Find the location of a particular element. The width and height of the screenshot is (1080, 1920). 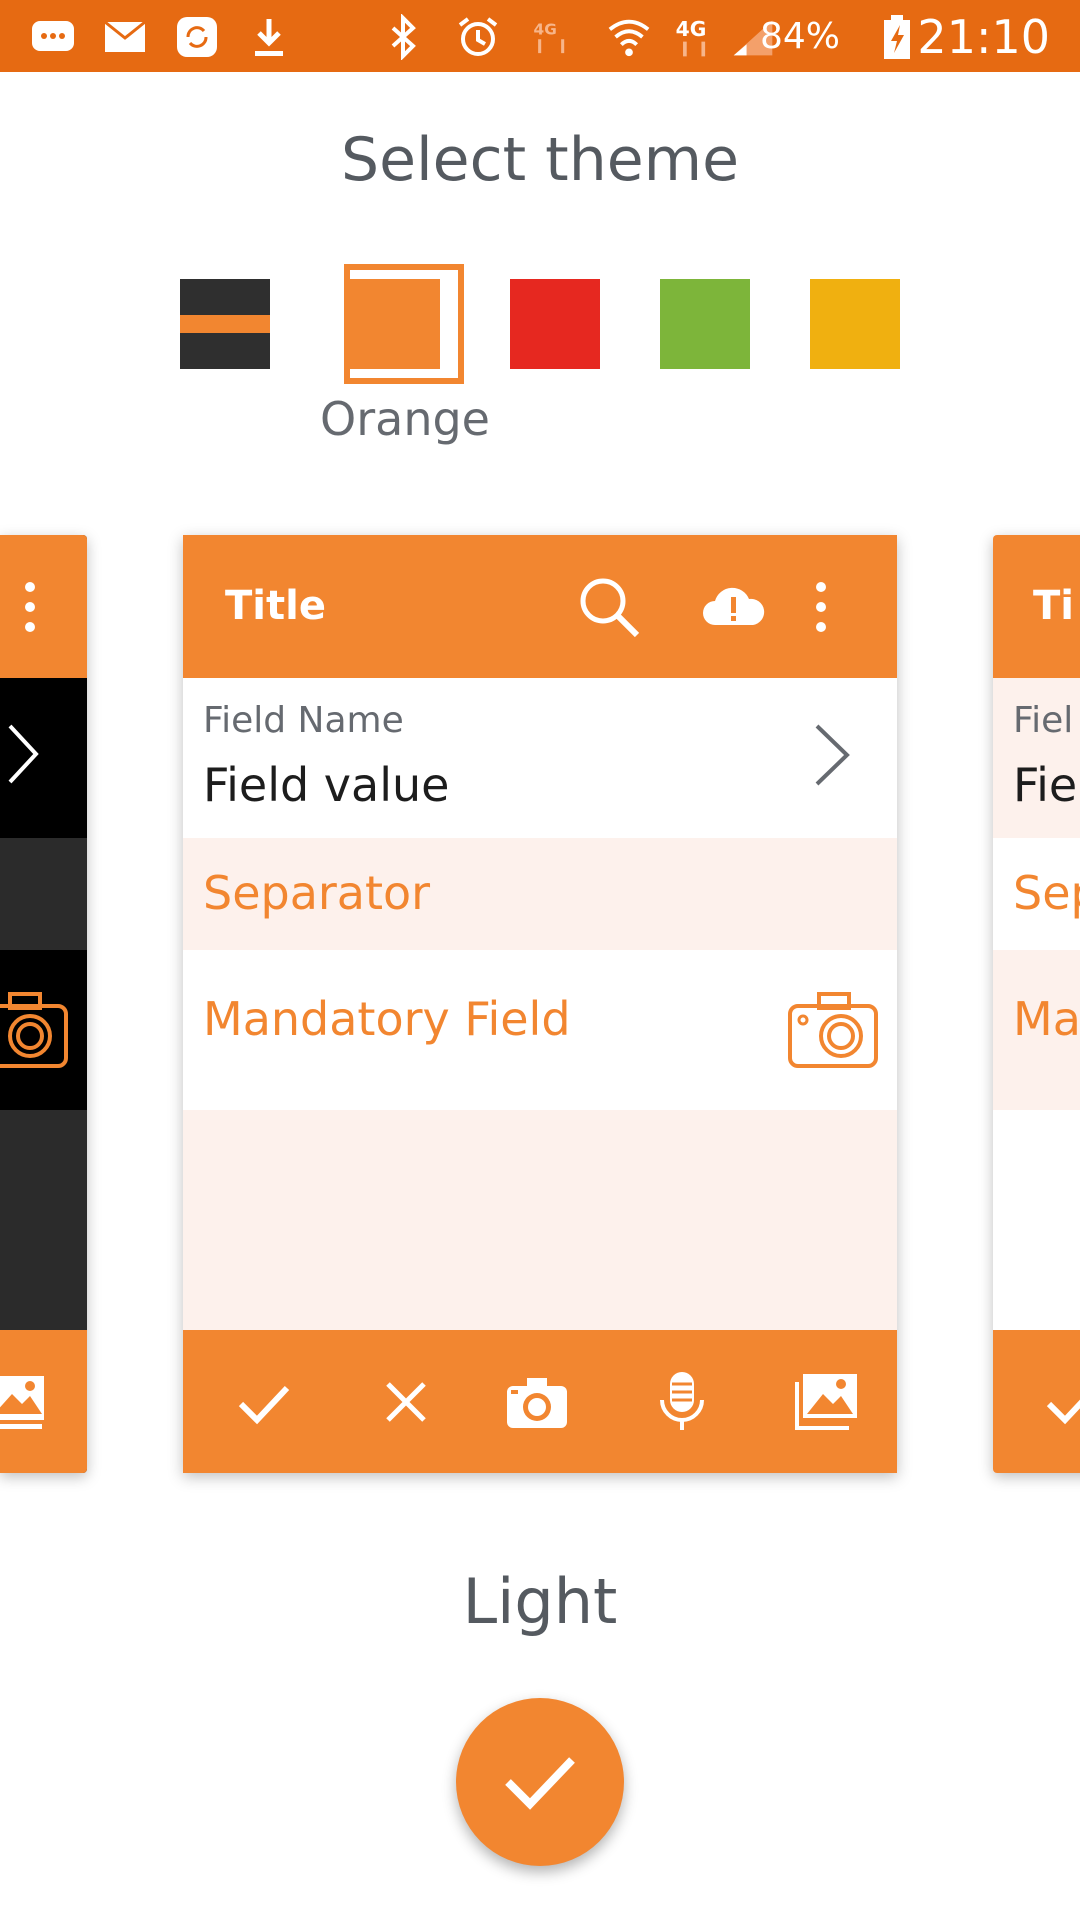

close-icon is located at coordinates (406, 1402).